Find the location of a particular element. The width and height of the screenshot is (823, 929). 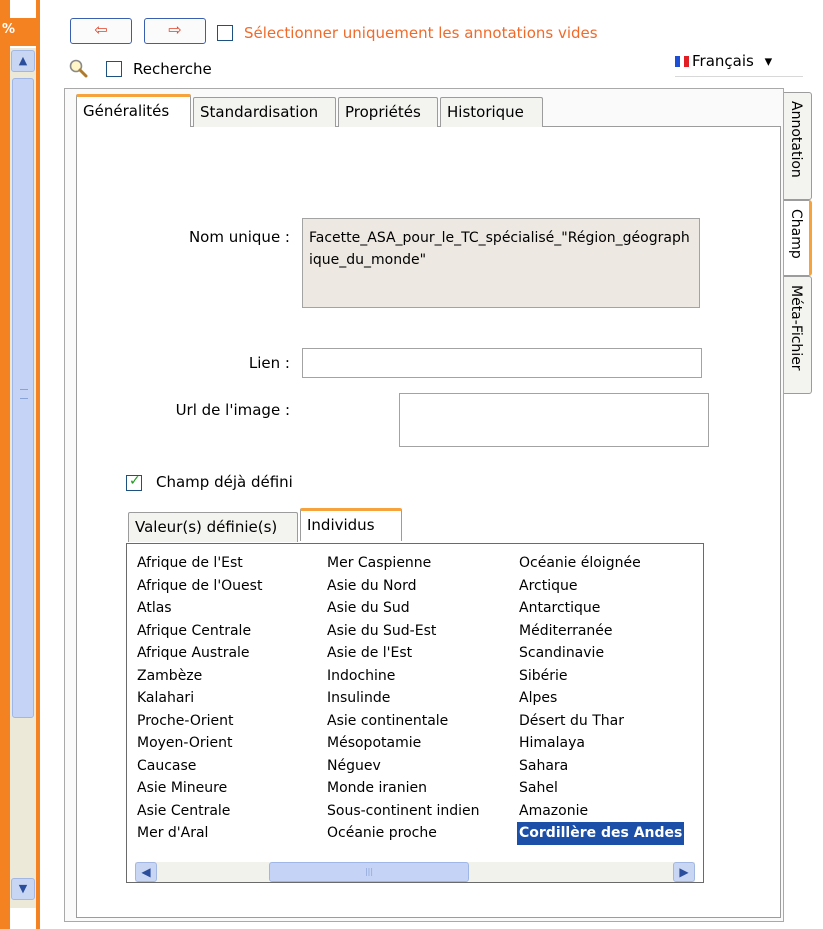

list-item: Insulinde is located at coordinates (403, 698).